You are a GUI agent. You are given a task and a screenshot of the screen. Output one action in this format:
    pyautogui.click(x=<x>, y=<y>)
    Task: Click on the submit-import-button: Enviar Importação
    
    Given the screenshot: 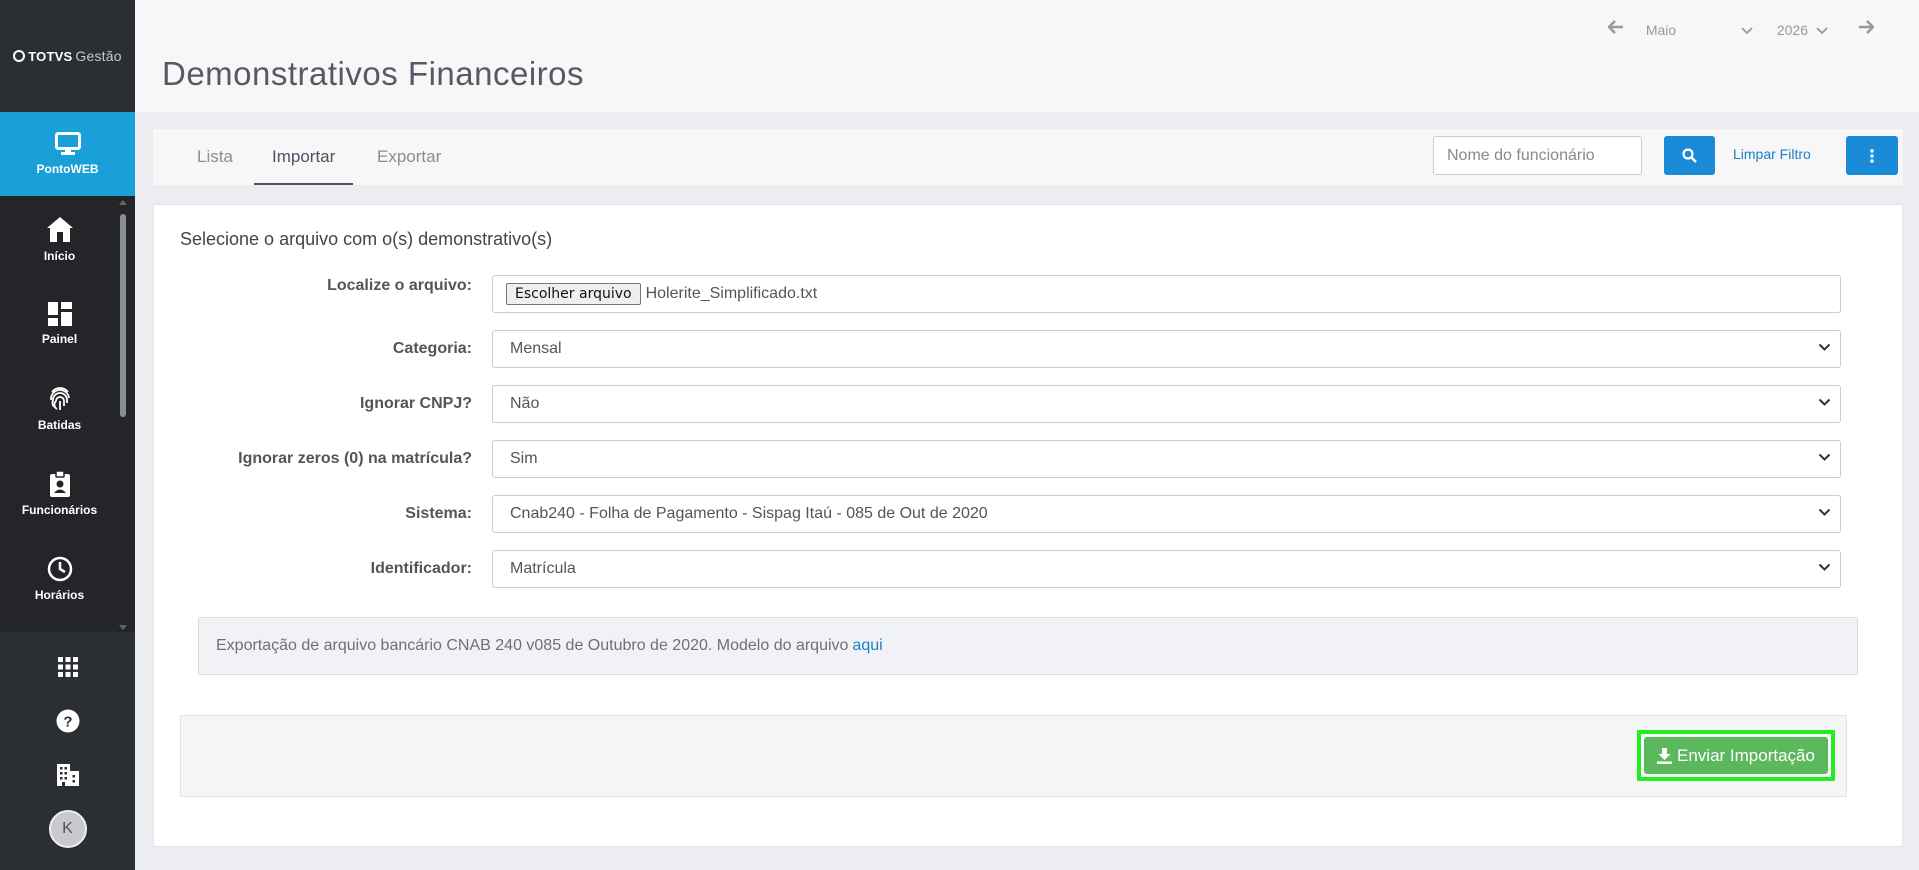 What is the action you would take?
    pyautogui.click(x=1736, y=755)
    